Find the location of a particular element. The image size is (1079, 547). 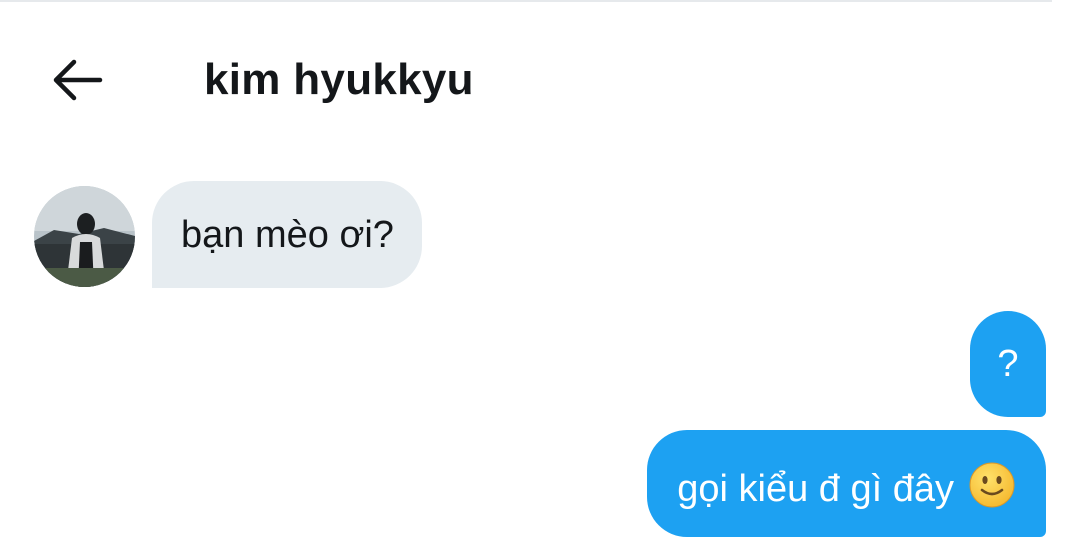

back-button is located at coordinates (79, 80).